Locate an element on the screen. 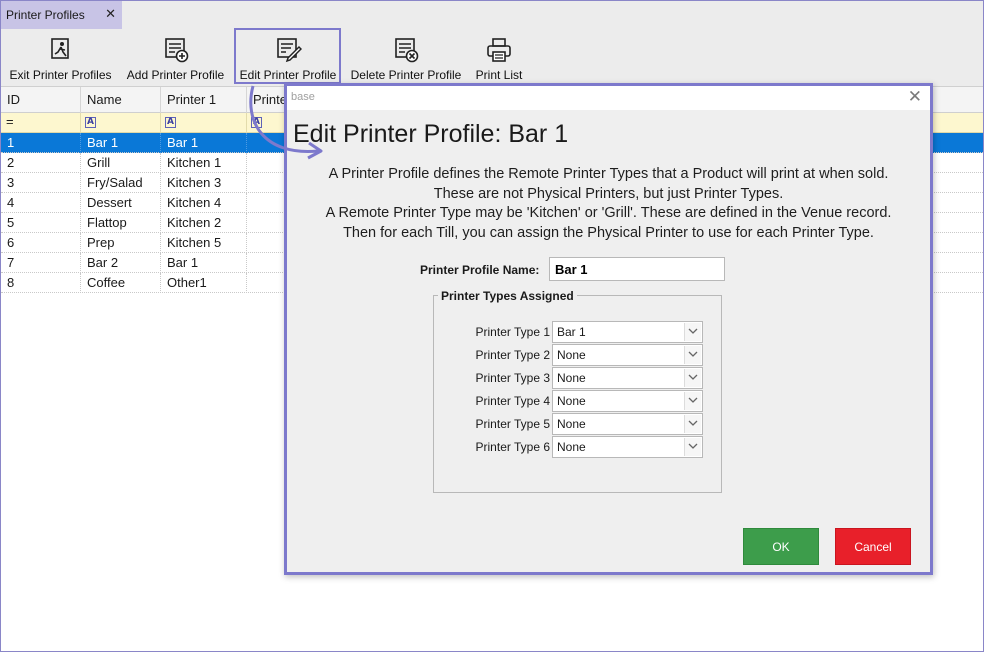 The image size is (984, 652). print-list-button: Print List is located at coordinates (499, 58).